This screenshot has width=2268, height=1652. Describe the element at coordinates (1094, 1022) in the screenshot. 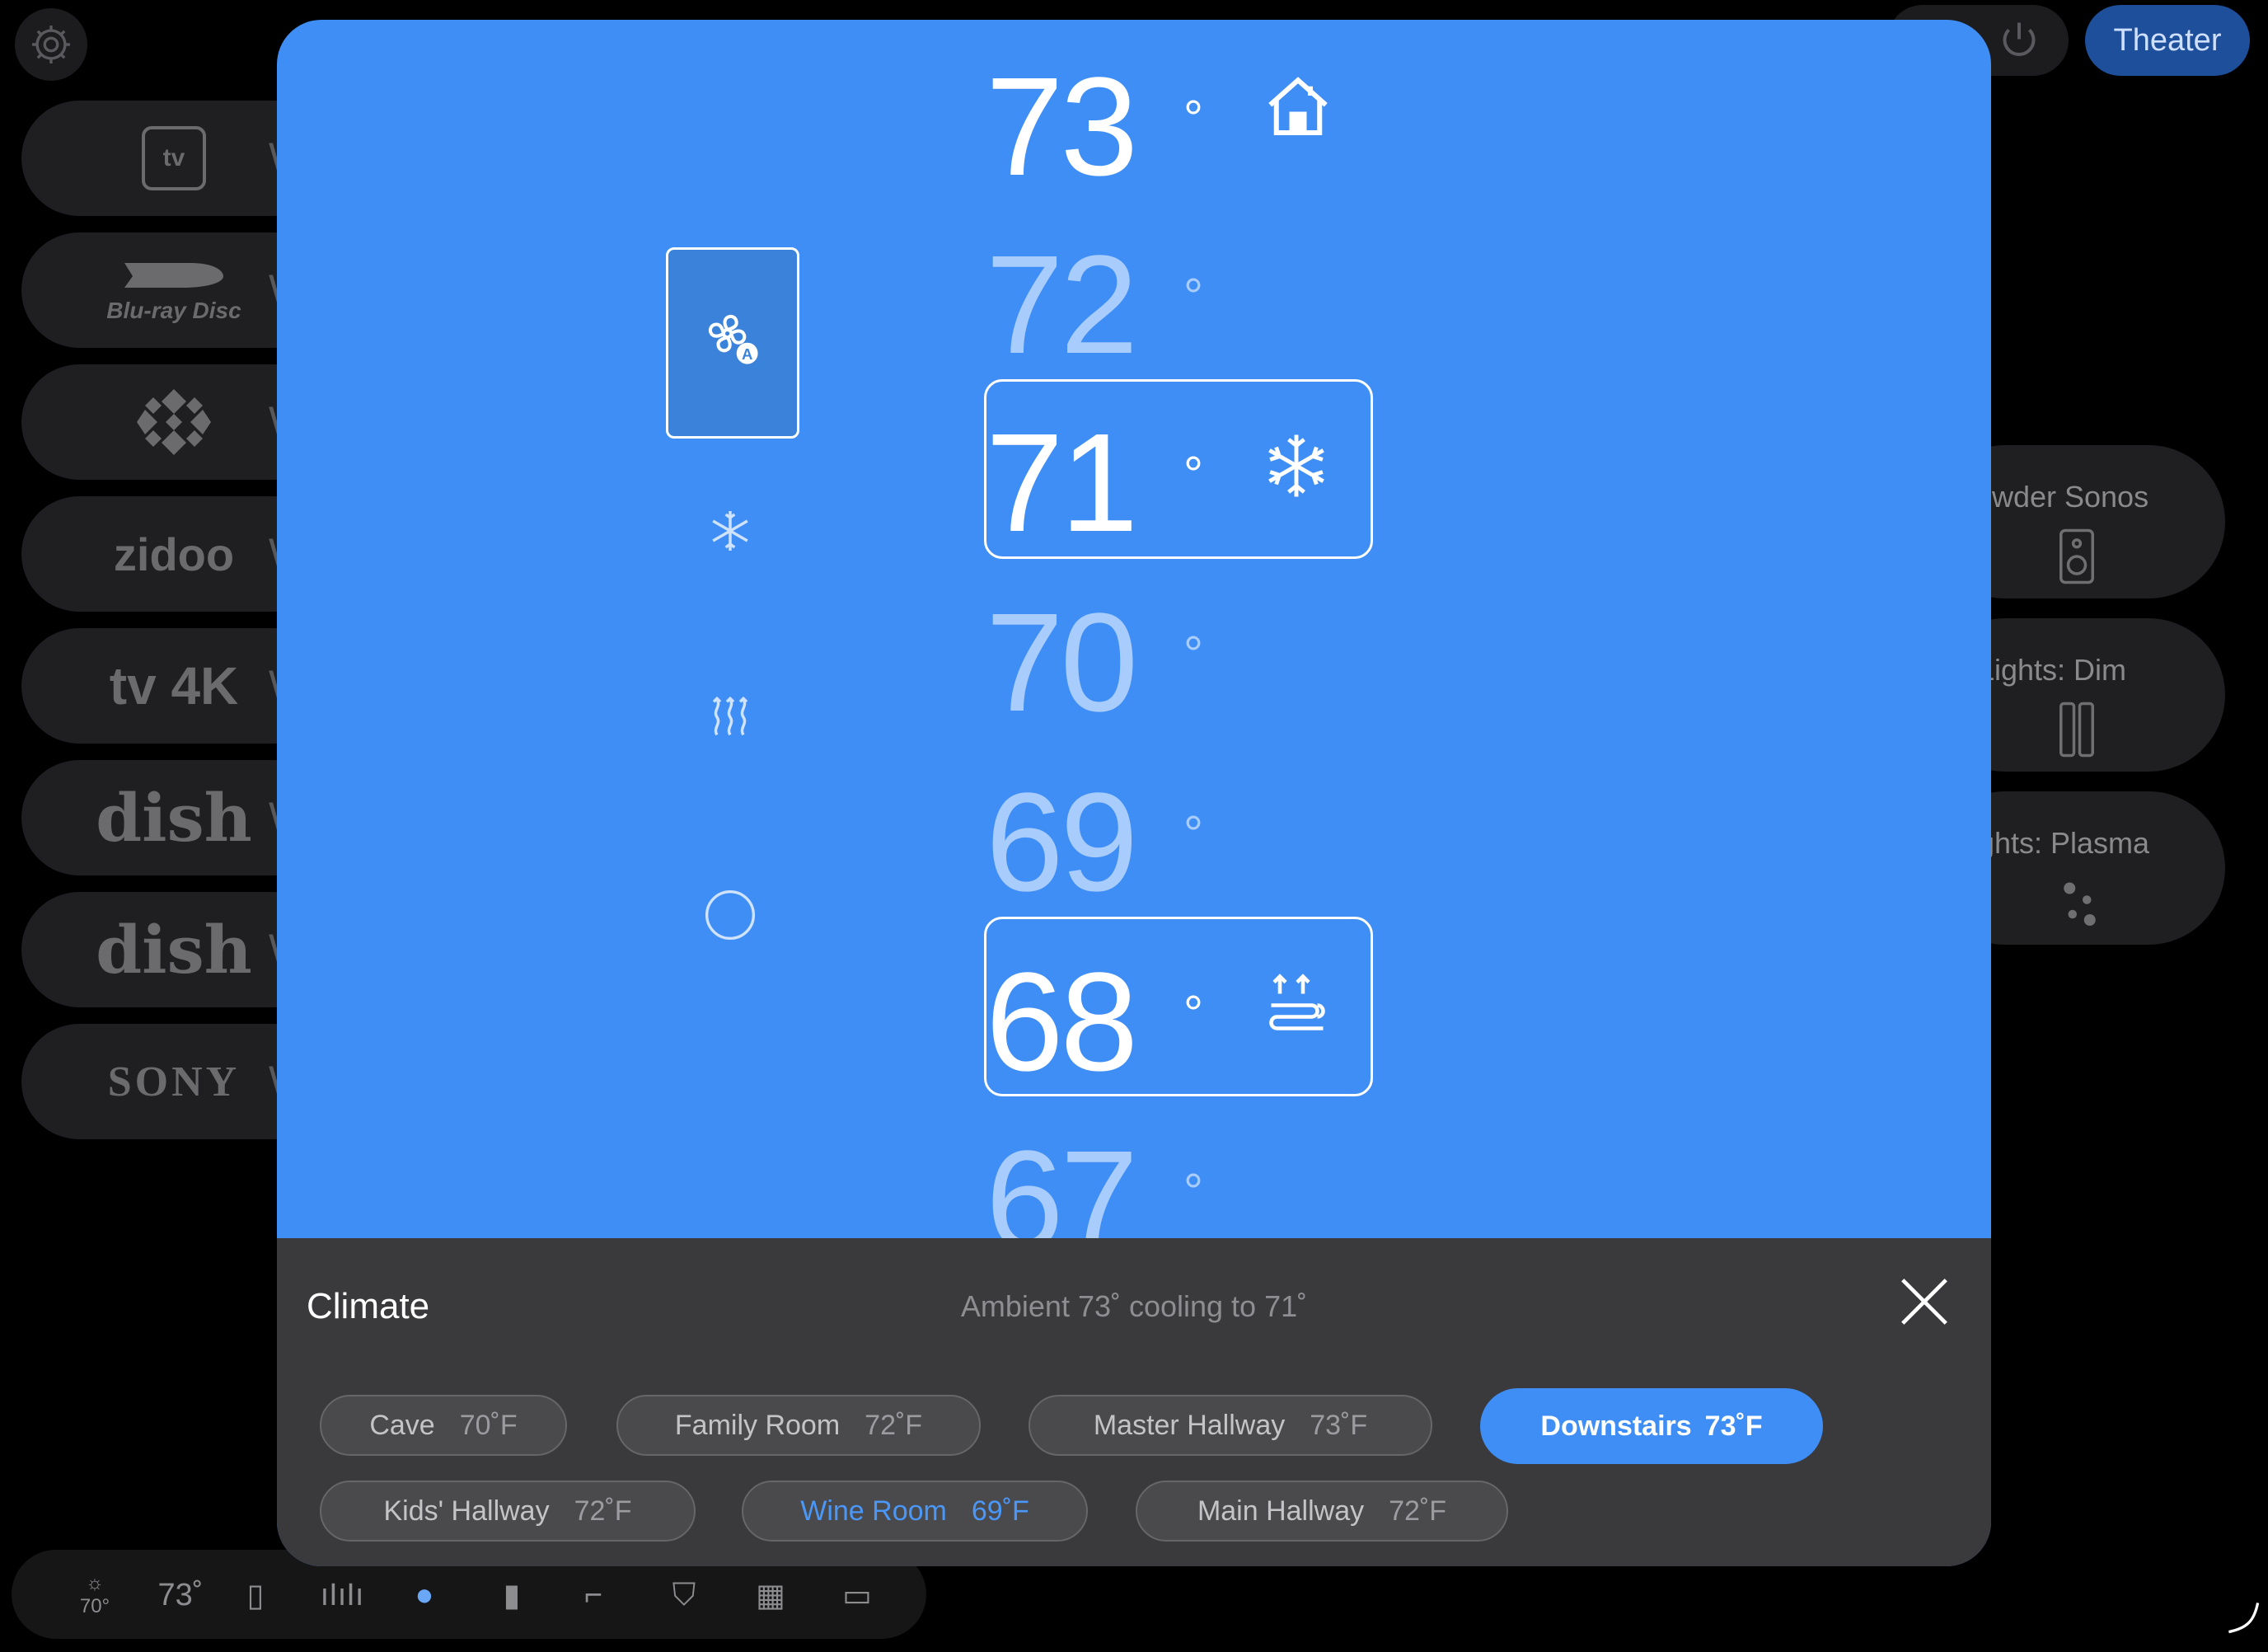

I see `temp-68-heat-setpoint: 68 °` at that location.